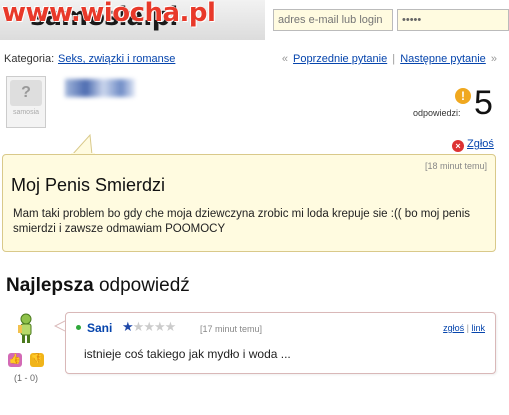 The height and width of the screenshot is (415, 509). Describe the element at coordinates (333, 20) in the screenshot. I see `email-login-input` at that location.